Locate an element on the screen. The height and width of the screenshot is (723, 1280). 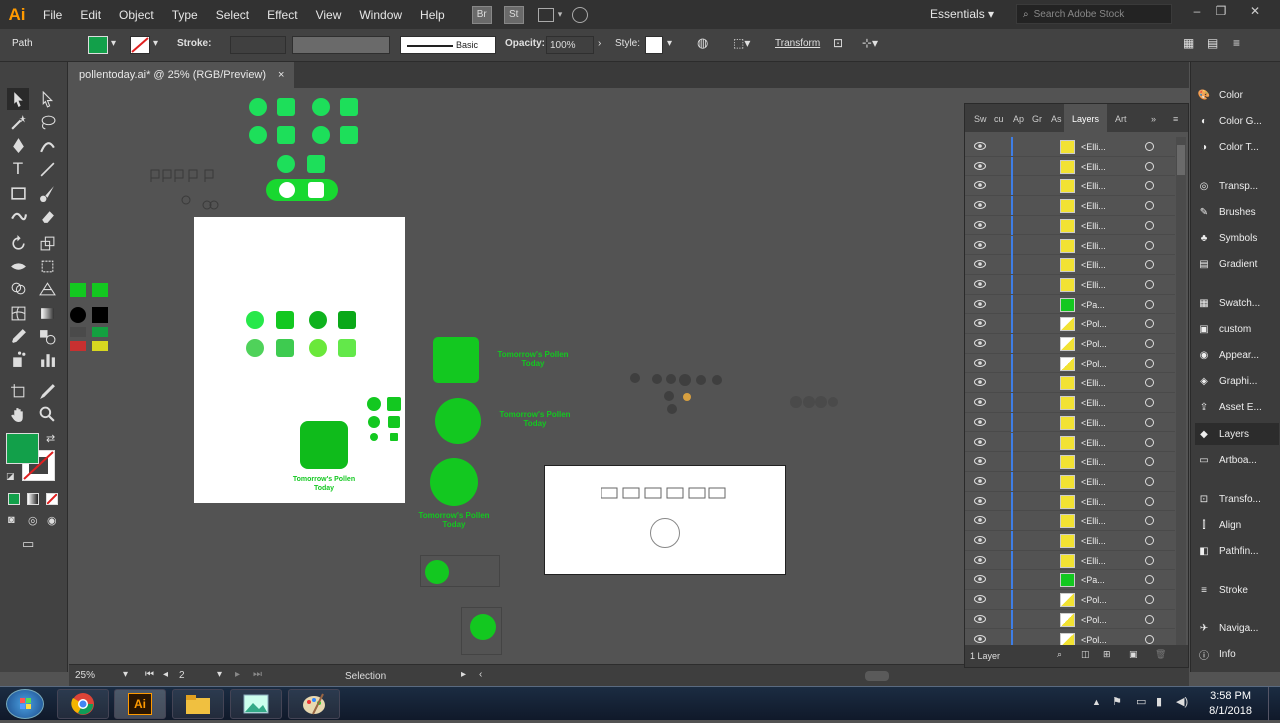
color-mode-button is located at coordinates (14, 499).